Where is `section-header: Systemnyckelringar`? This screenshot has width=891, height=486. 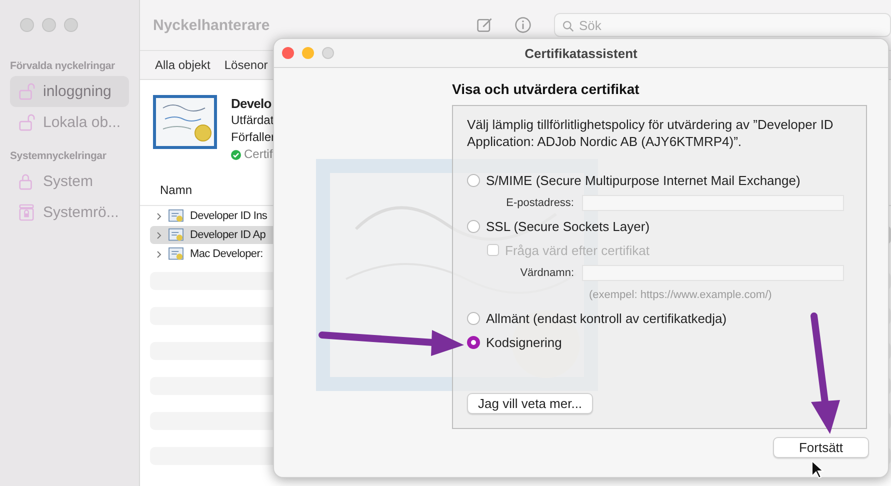 section-header: Systemnyckelringar is located at coordinates (59, 156).